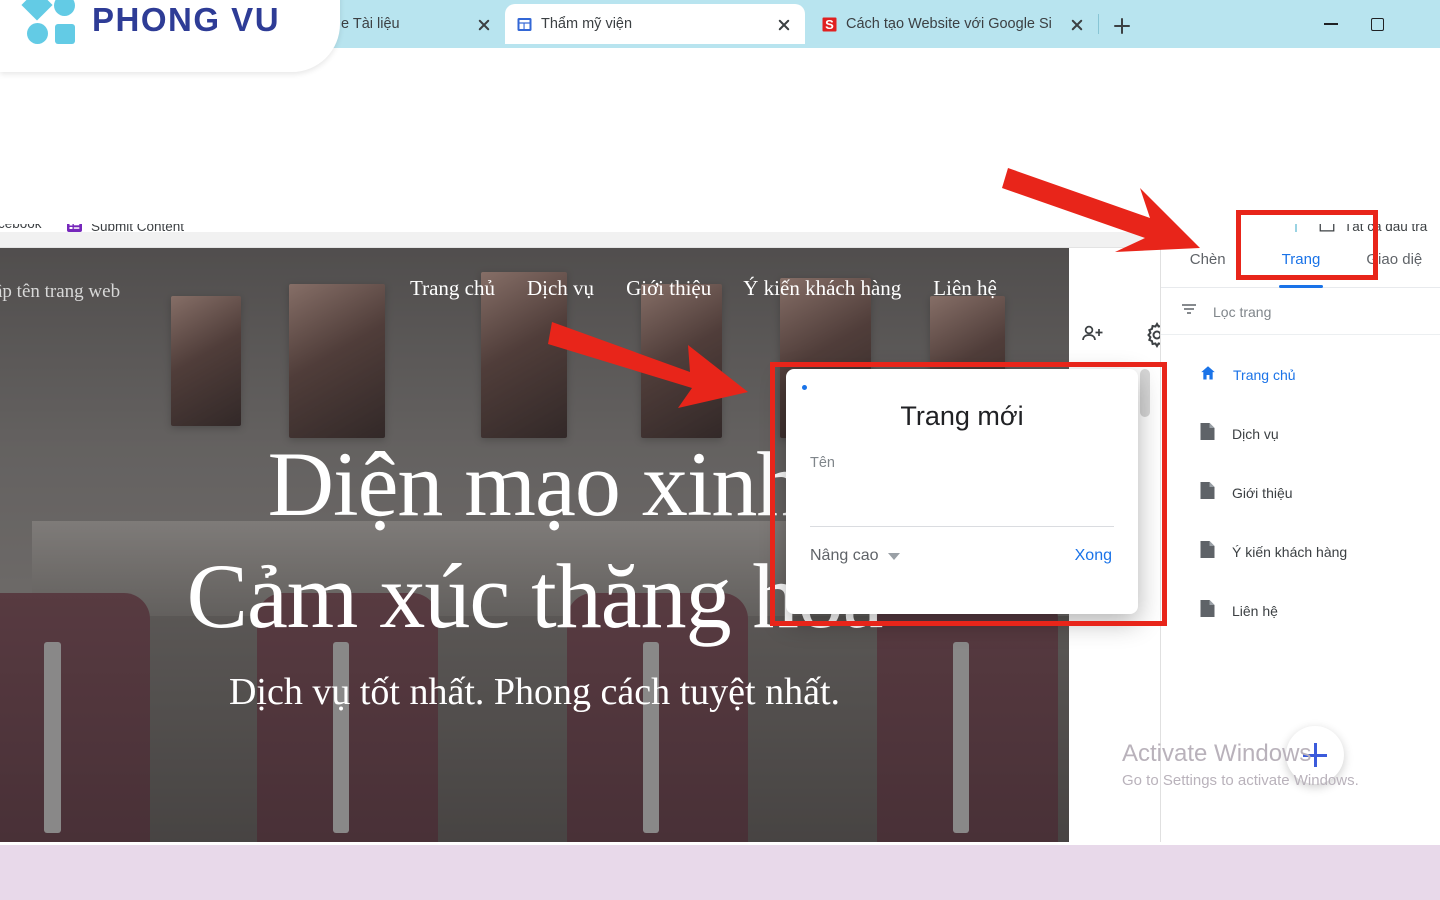 Image resolution: width=1440 pixels, height=900 pixels. Describe the element at coordinates (587, 24) in the screenshot. I see `browser-tab-title: Thẩm mỹ viện` at that location.